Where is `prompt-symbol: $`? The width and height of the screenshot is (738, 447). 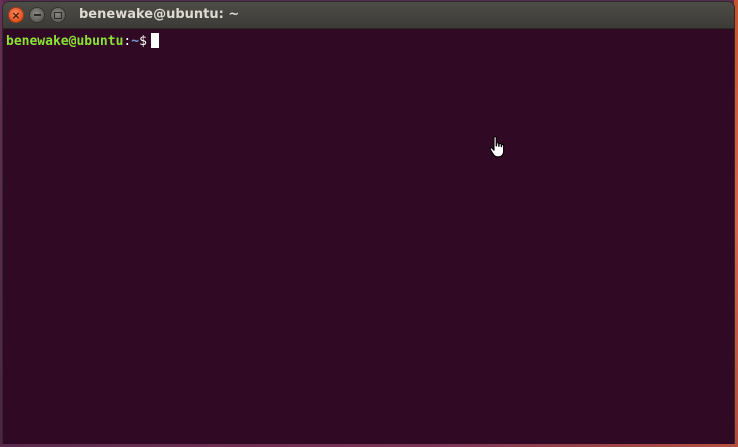
prompt-symbol: $ is located at coordinates (143, 41).